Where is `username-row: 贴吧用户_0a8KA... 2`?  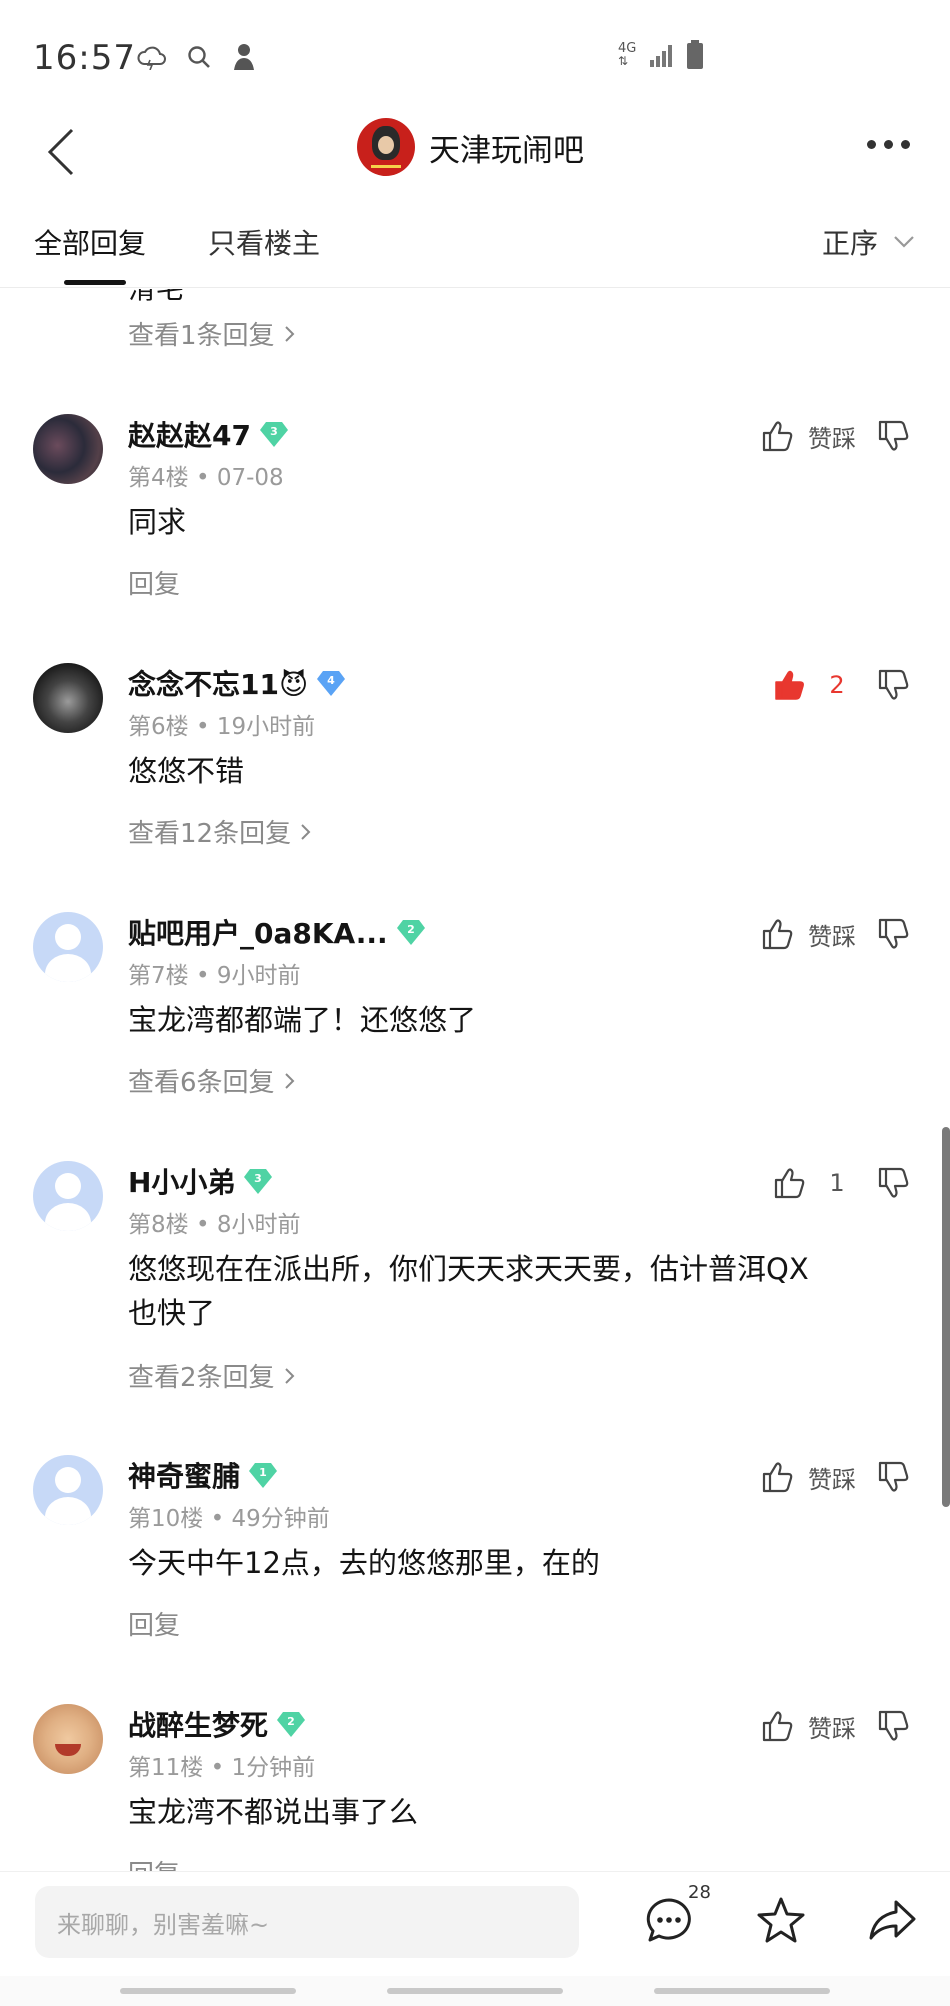 username-row: 贴吧用户_0a8KA... 2 is located at coordinates (277, 932).